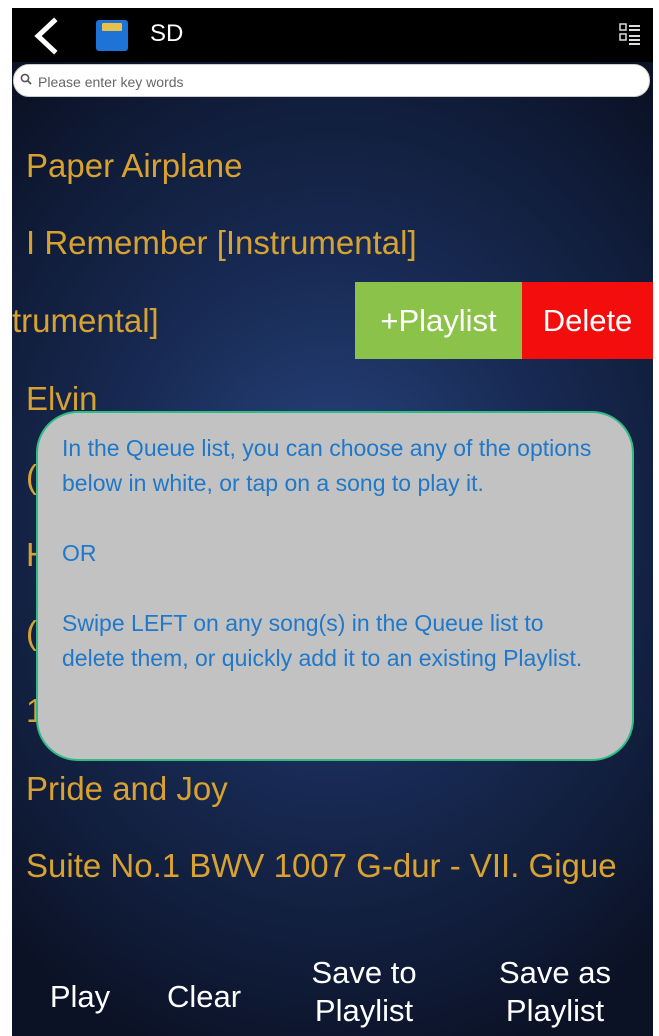 The height and width of the screenshot is (1036, 659). Describe the element at coordinates (26, 79) in the screenshot. I see `search-icon` at that location.